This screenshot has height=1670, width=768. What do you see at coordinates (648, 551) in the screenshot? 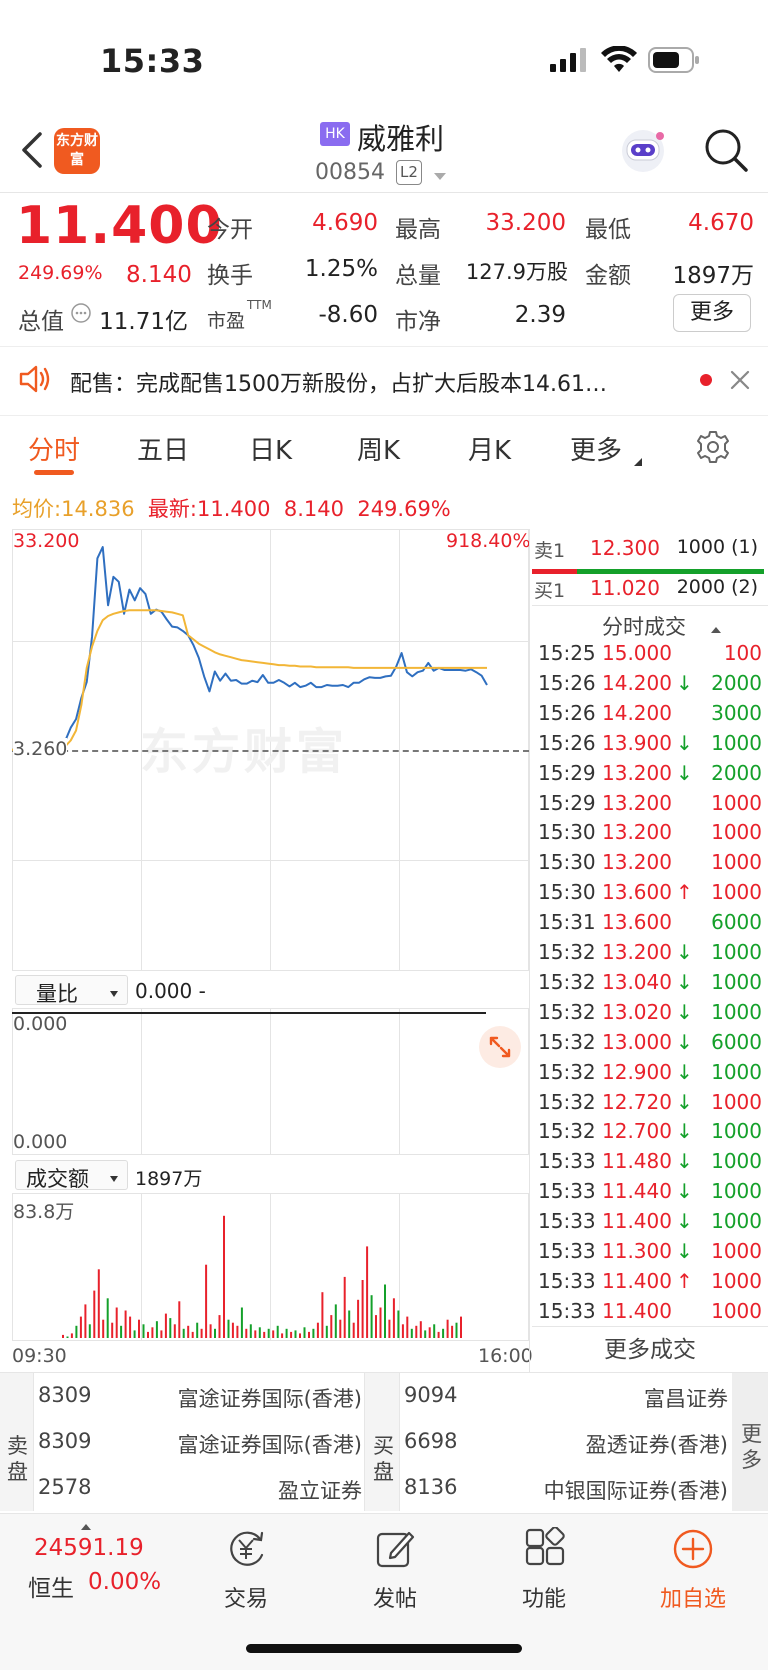
I see `ask-row: 卖1 12.300 1000 (1)` at bounding box center [648, 551].